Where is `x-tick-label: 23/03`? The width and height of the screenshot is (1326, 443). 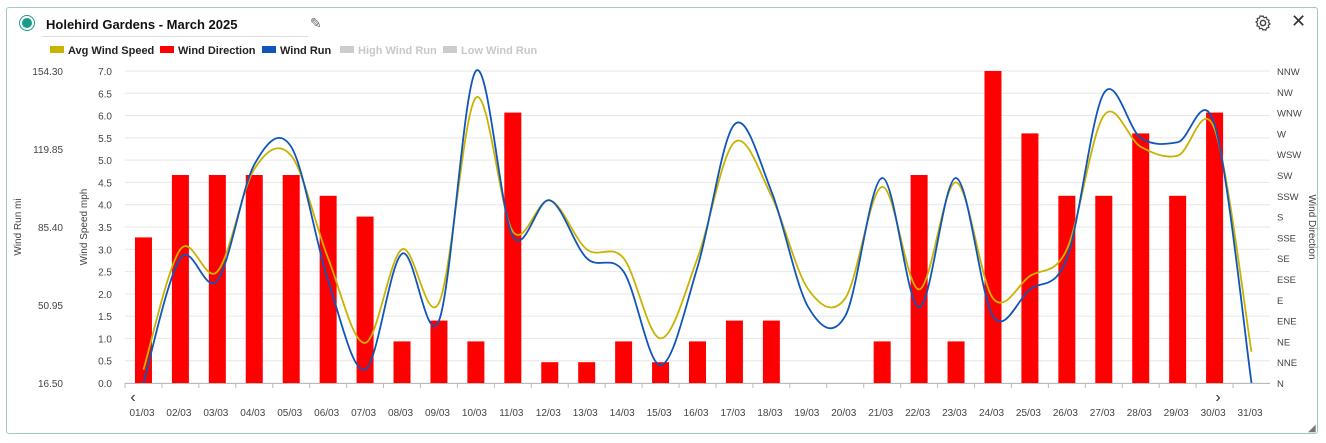 x-tick-label: 23/03 is located at coordinates (954, 413).